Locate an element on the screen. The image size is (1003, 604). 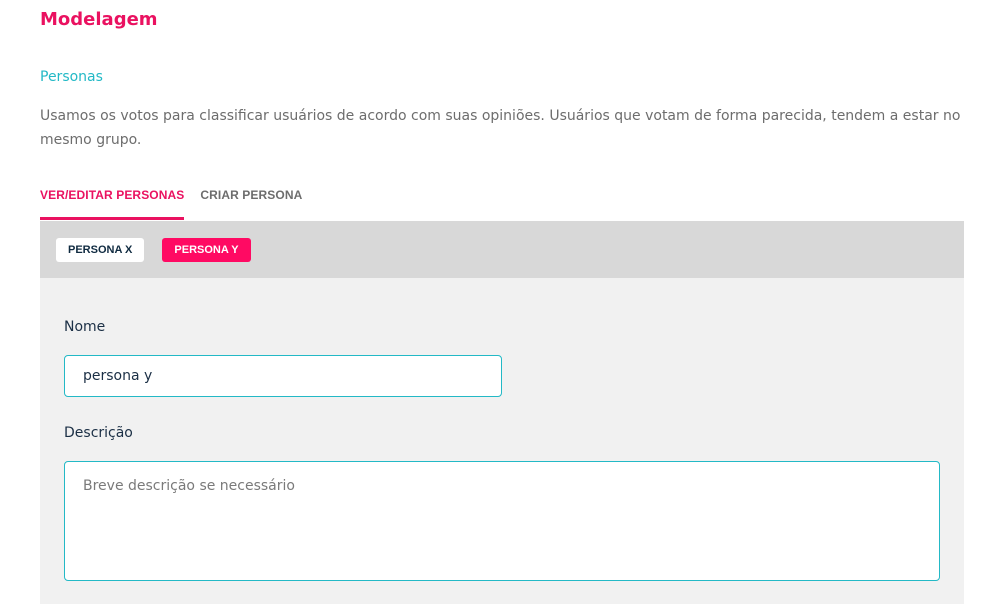
page-title: Modelagem is located at coordinates (99, 19).